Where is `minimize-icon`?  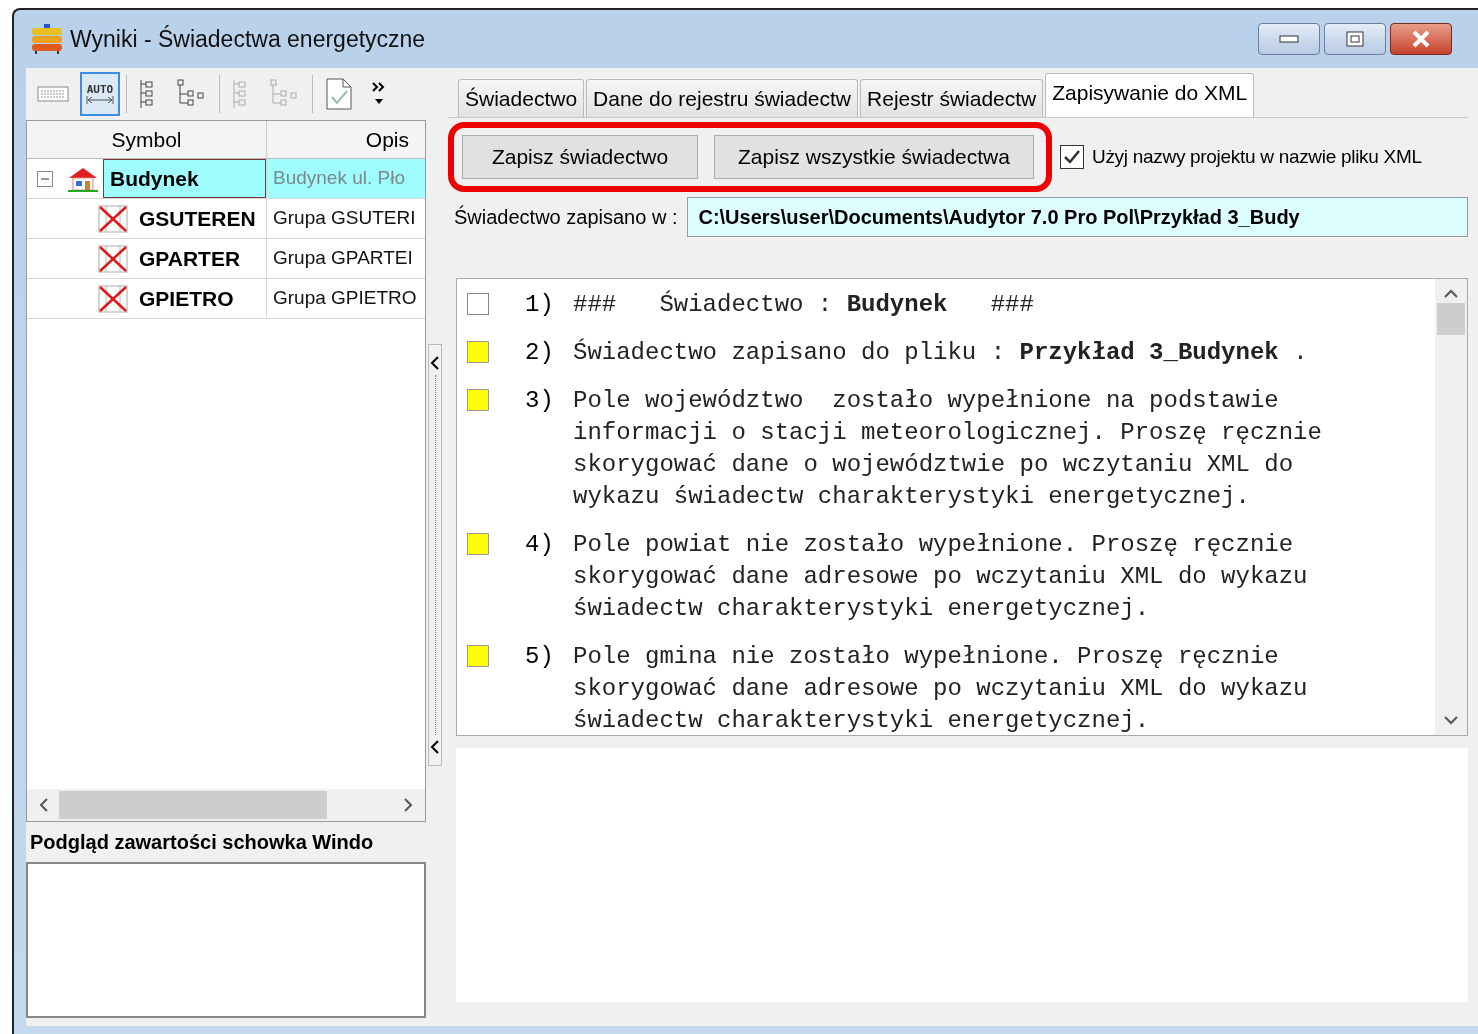
minimize-icon is located at coordinates (1289, 39).